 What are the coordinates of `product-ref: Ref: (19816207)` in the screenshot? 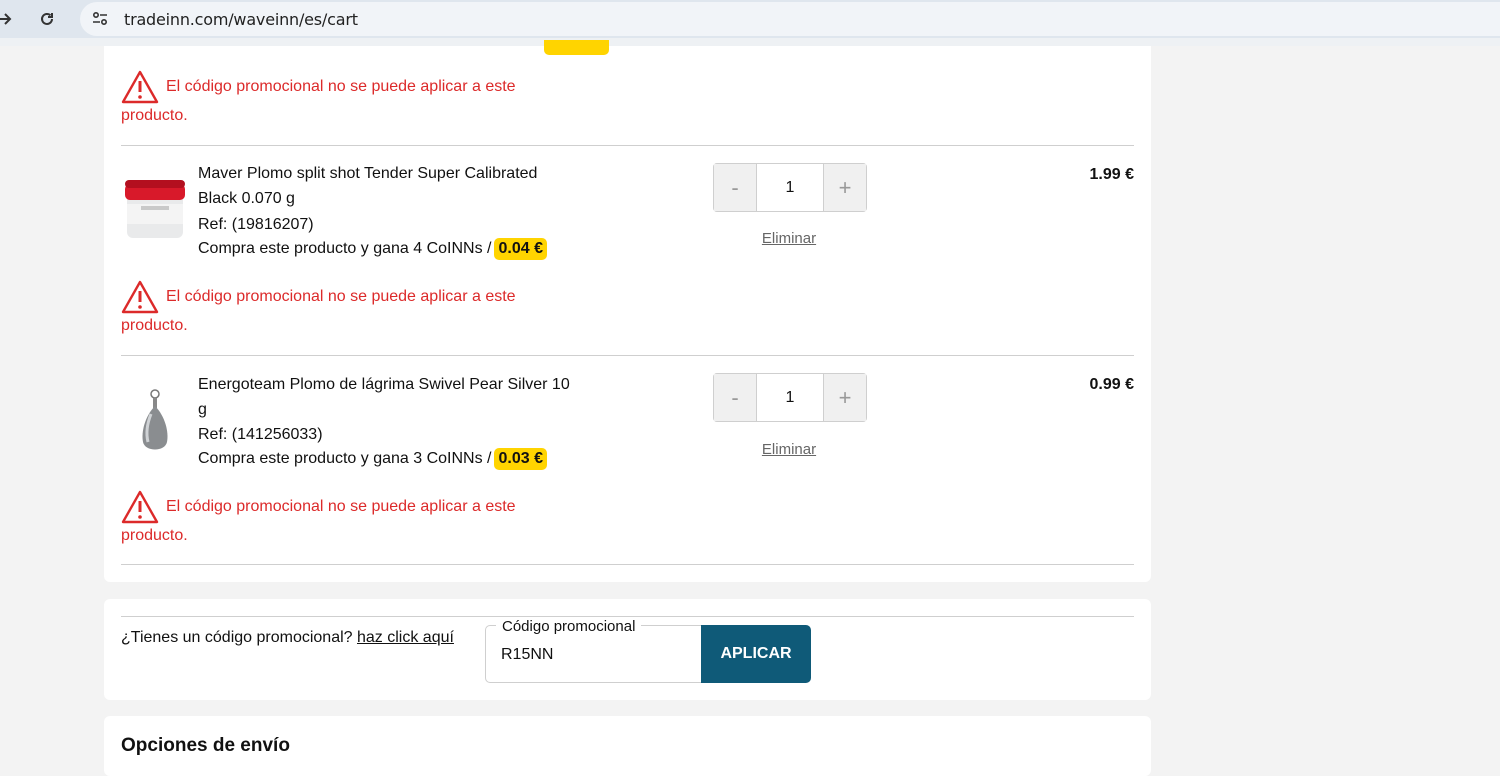 It's located at (256, 224).